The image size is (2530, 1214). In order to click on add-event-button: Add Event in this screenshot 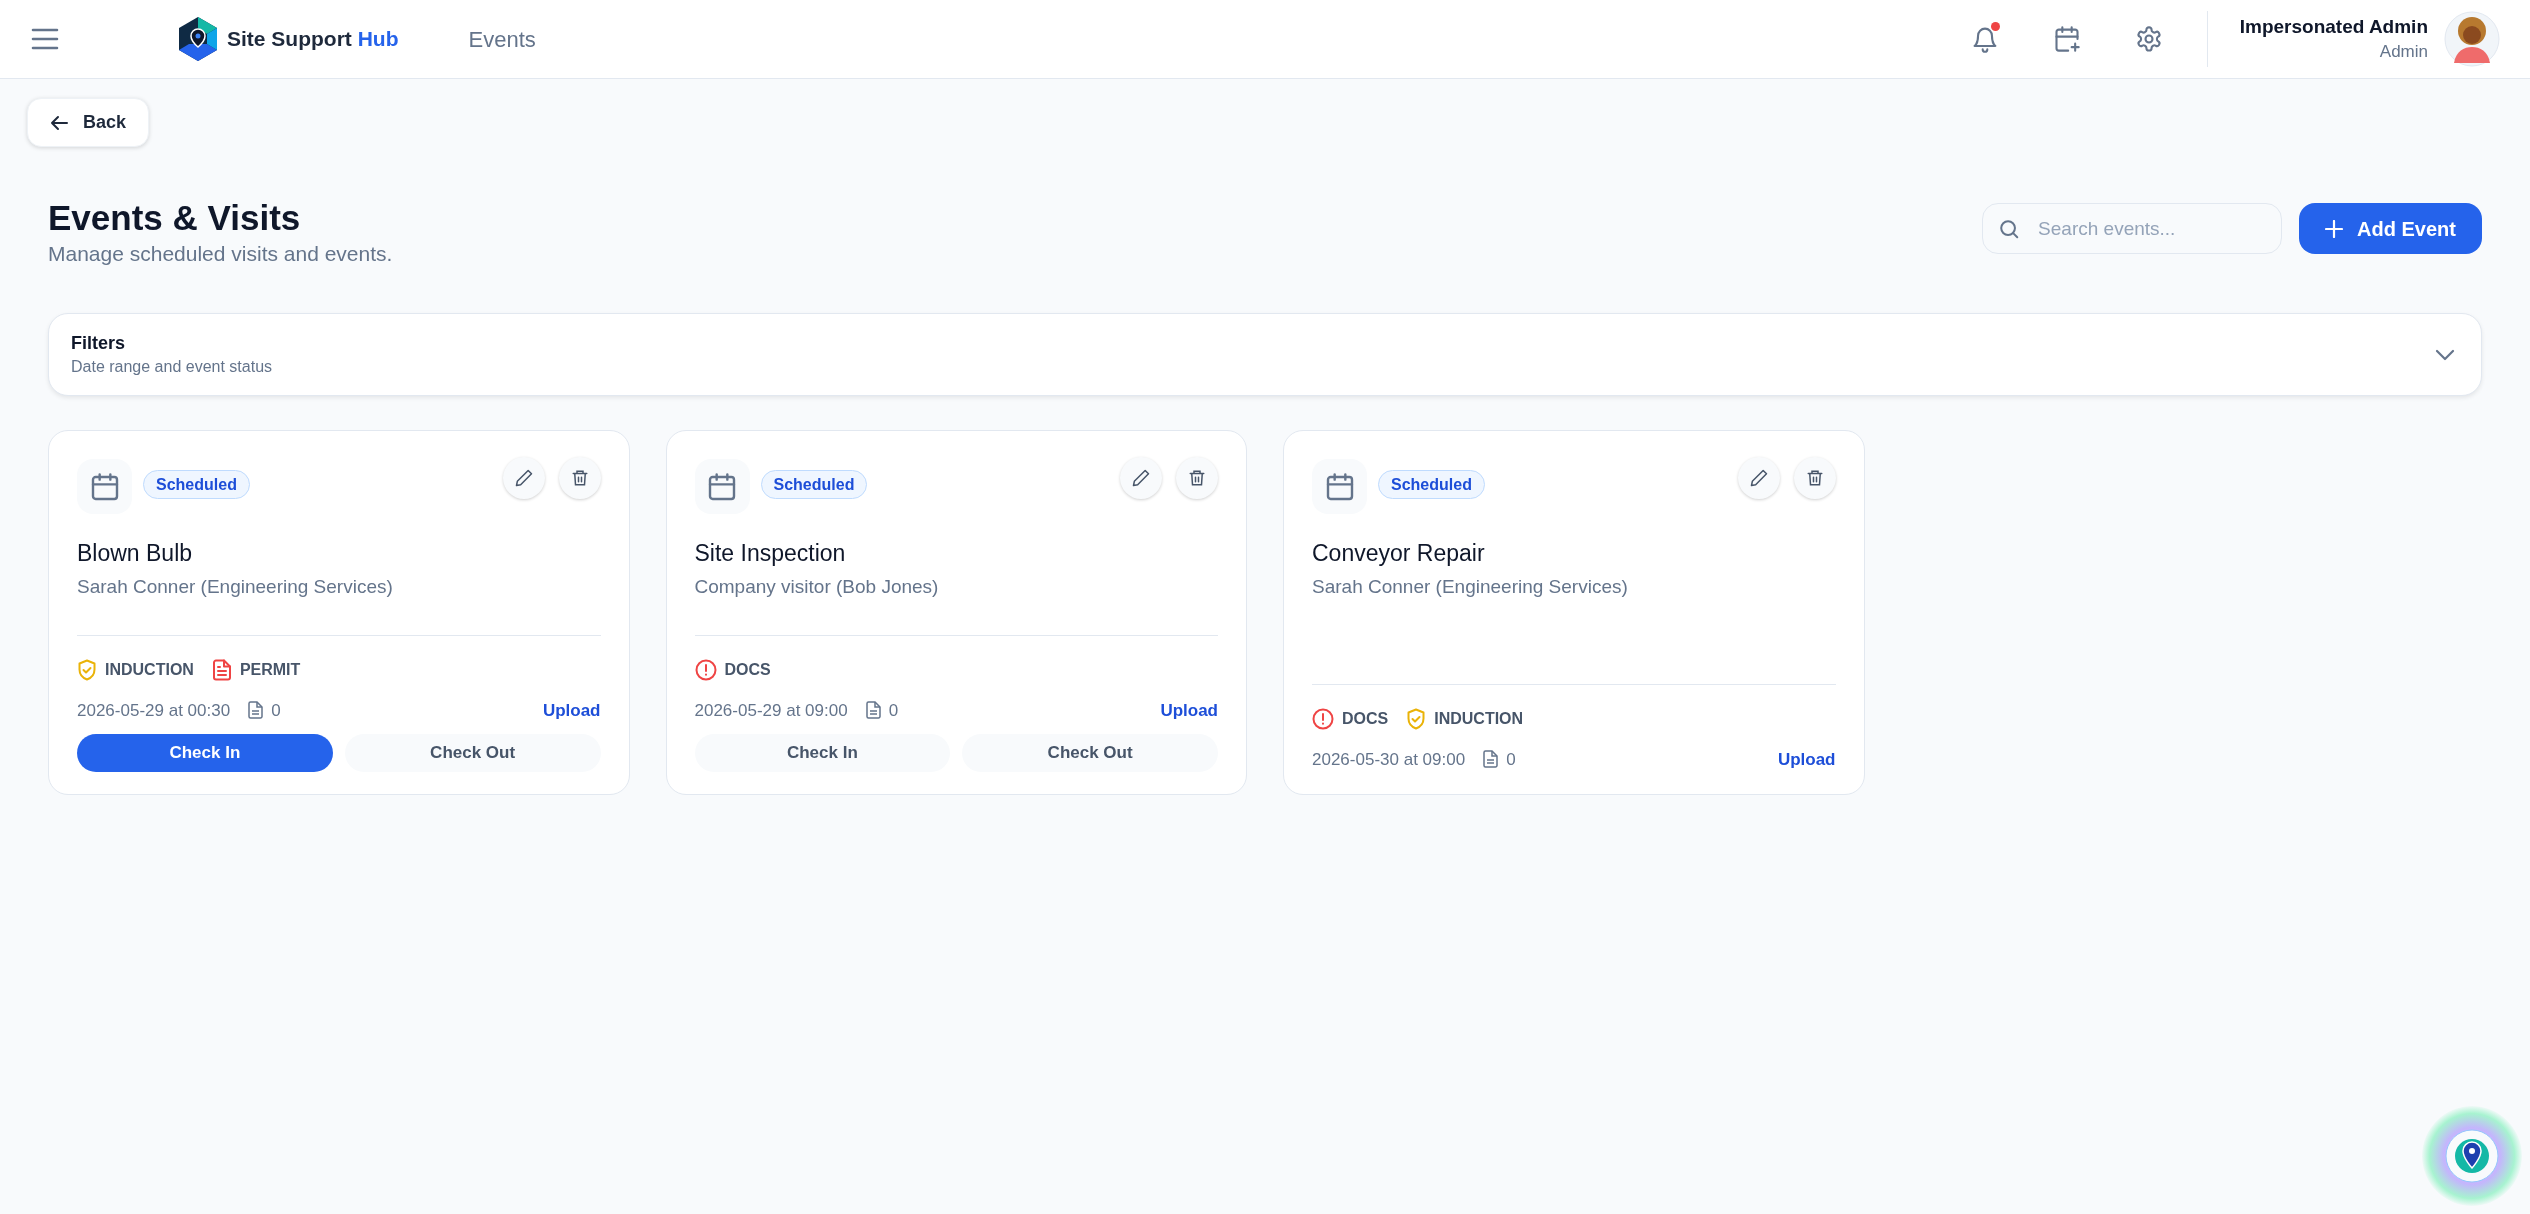, I will do `click(2390, 228)`.